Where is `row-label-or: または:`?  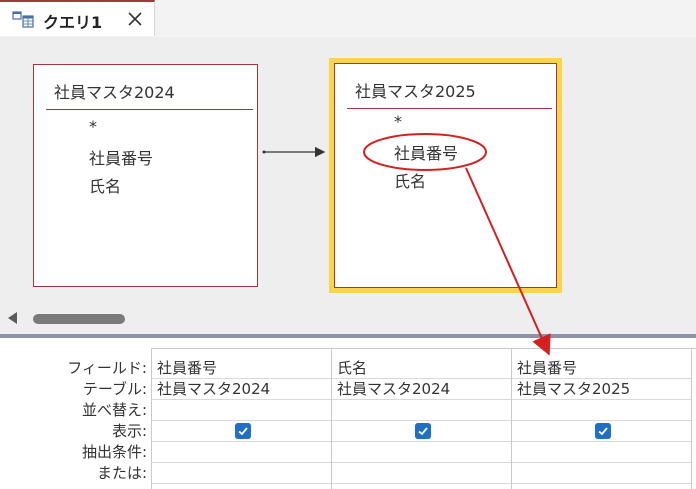
row-label-or: または: is located at coordinates (121, 473).